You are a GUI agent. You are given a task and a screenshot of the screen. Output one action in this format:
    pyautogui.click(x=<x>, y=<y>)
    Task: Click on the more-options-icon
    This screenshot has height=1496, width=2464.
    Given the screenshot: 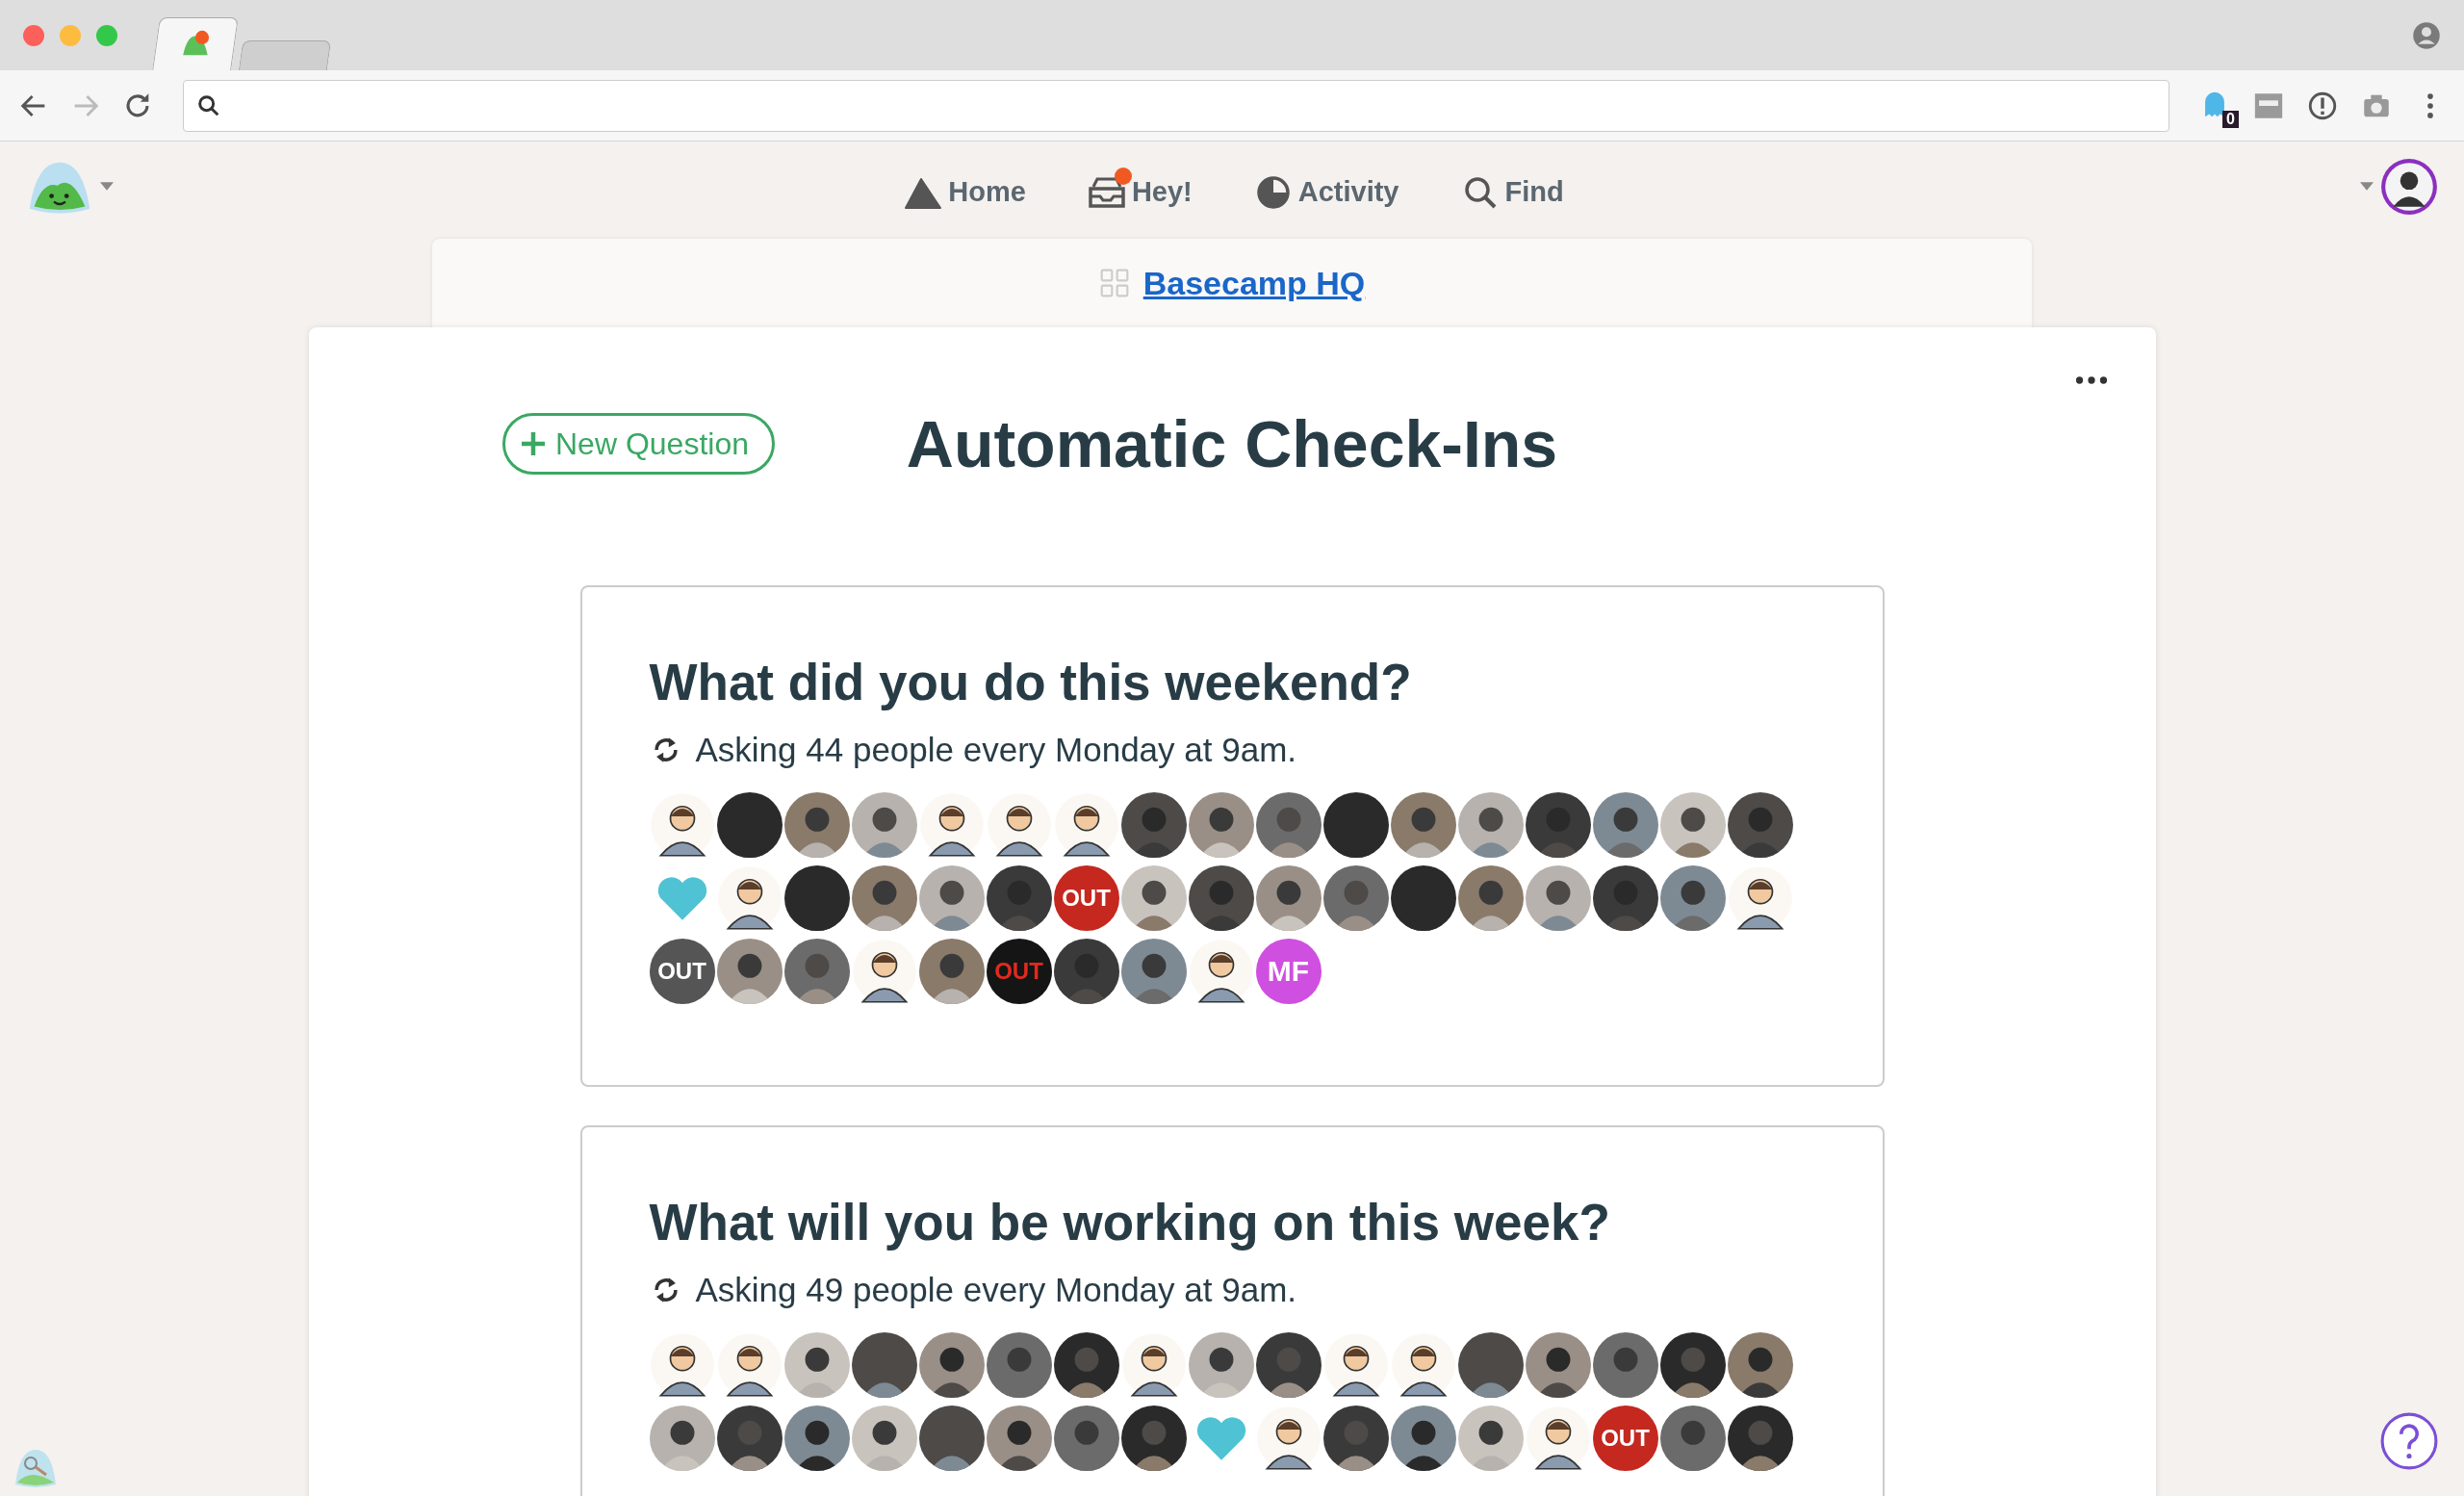 What is the action you would take?
    pyautogui.click(x=2091, y=380)
    